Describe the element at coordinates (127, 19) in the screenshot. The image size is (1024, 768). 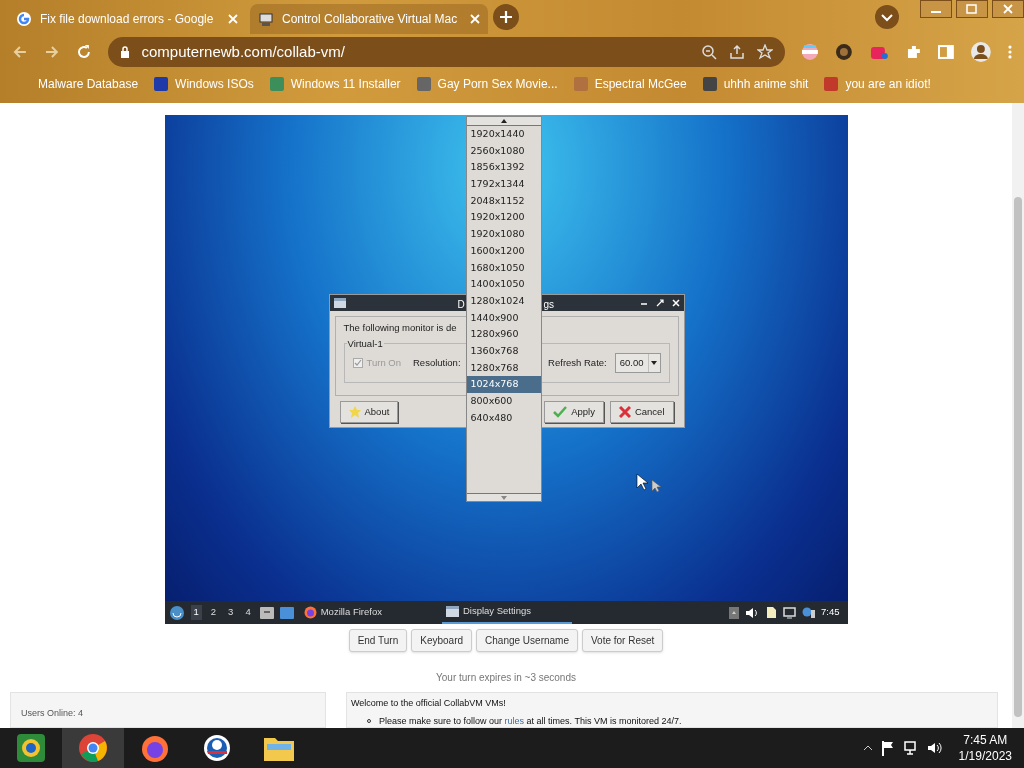
I see `tab-title: Fix file download errors - Google` at that location.